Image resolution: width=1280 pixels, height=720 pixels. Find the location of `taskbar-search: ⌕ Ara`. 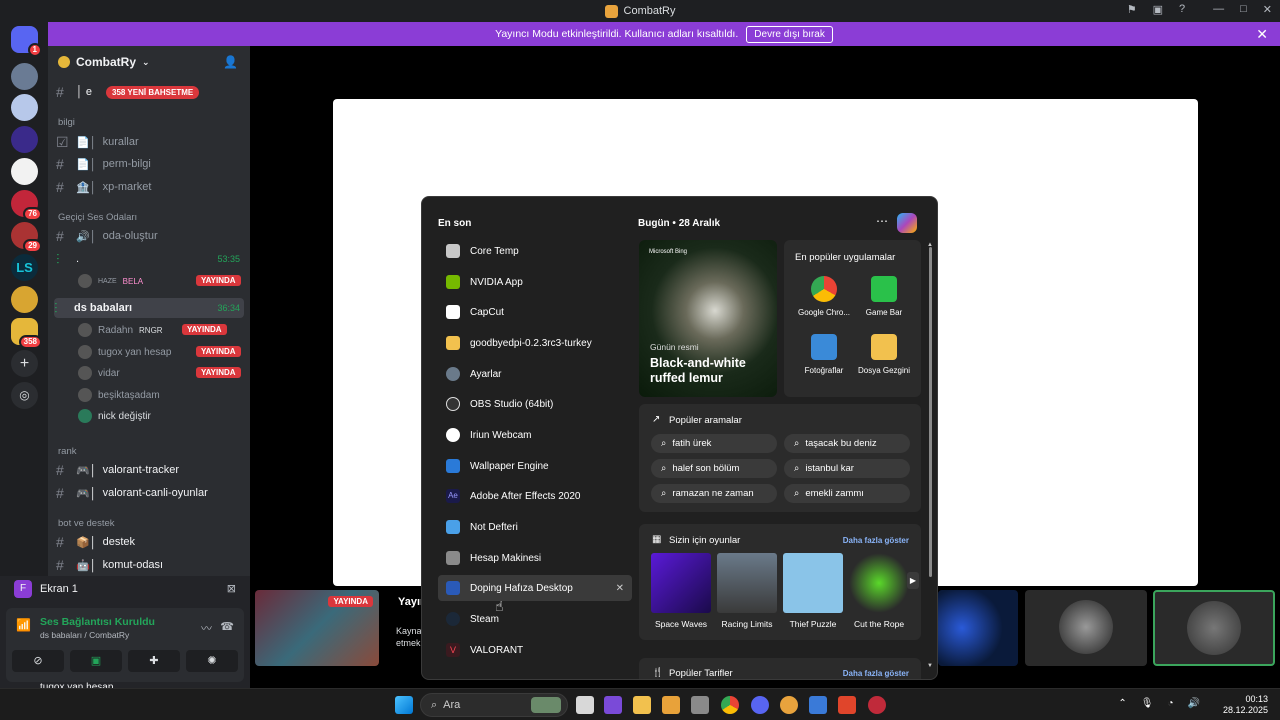

taskbar-search: ⌕ Ara is located at coordinates (494, 705).